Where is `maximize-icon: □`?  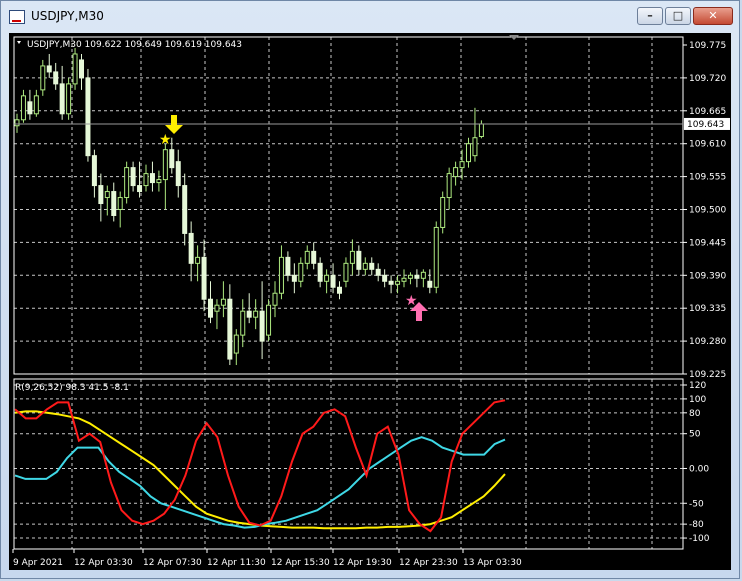
maximize-icon: □ is located at coordinates (678, 15).